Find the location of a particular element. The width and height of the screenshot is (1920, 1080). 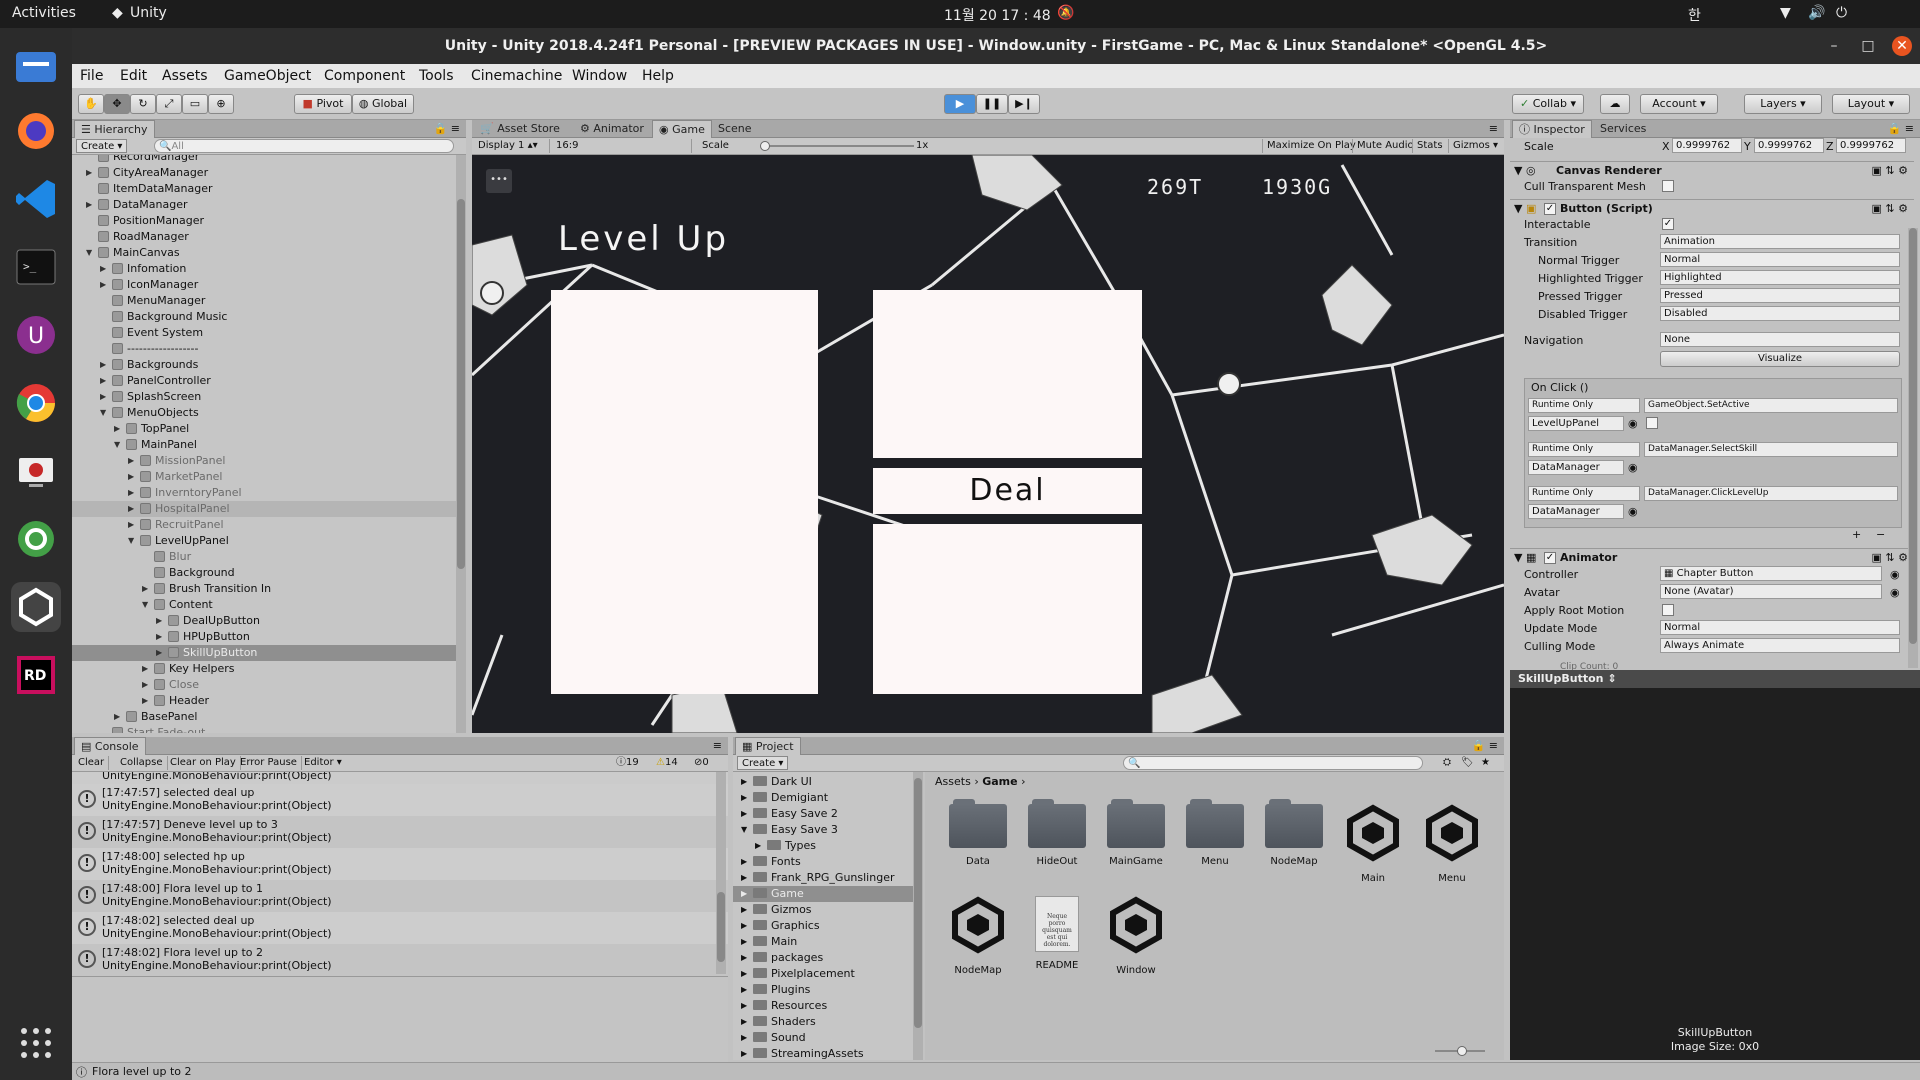

app-menu: Unity is located at coordinates (148, 13).